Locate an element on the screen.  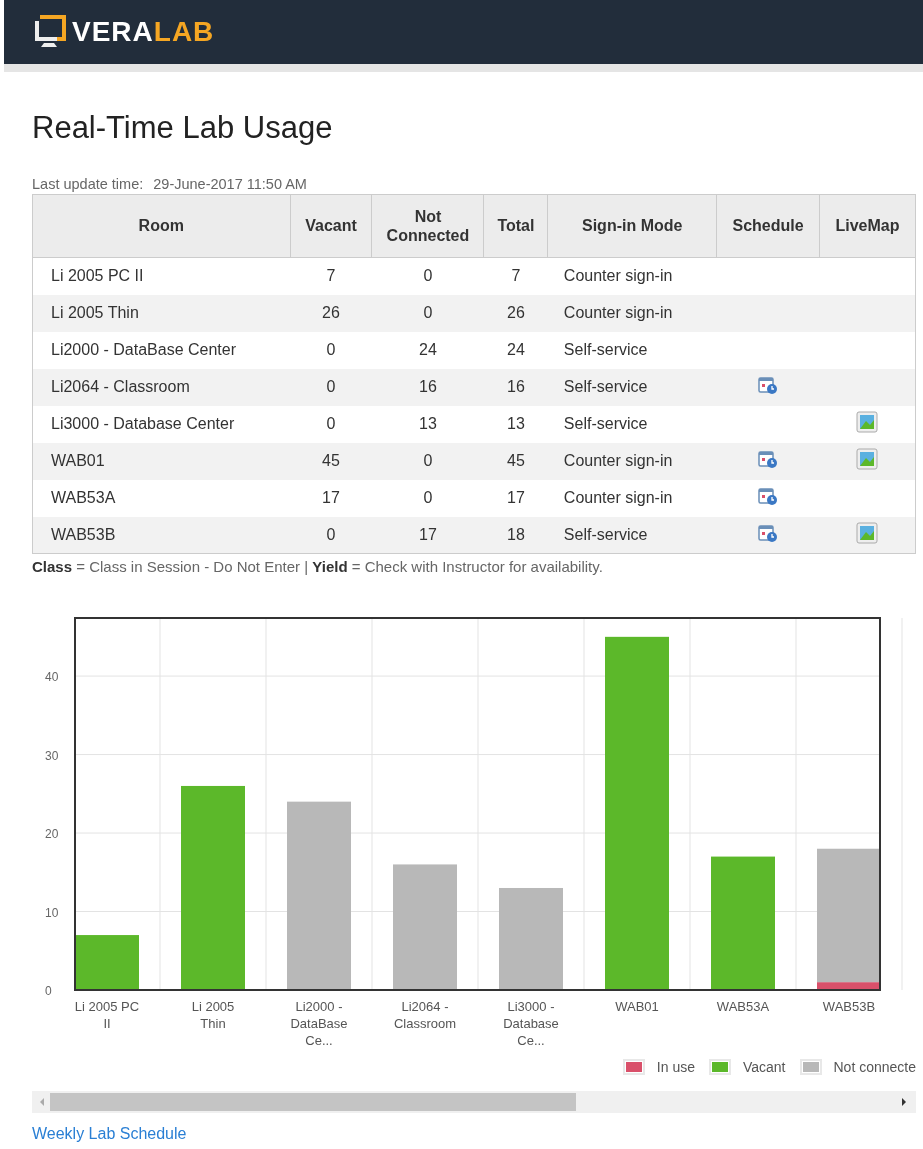
total-cell: 17 is located at coordinates (515, 498).